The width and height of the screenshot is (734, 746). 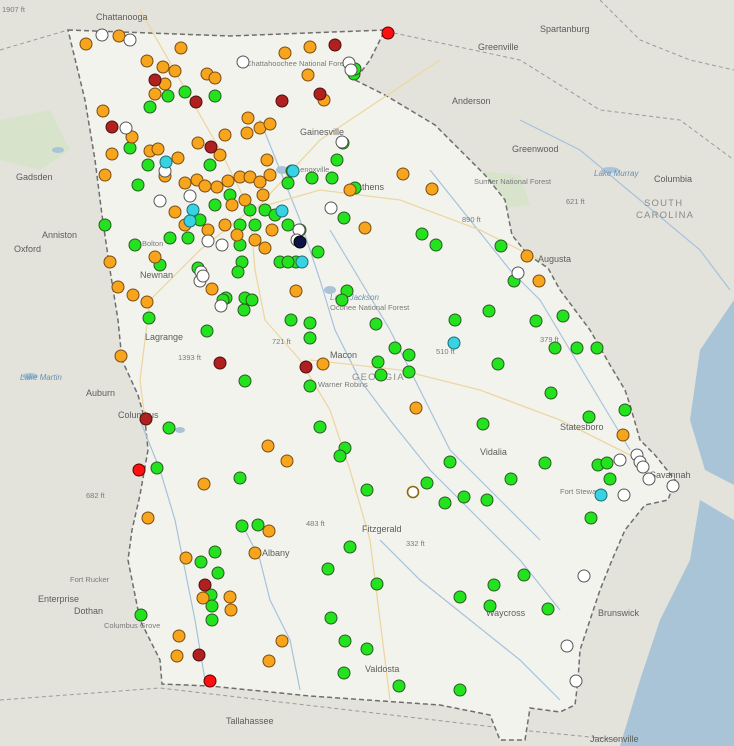 I want to click on station-marker-hollow, so click(x=413, y=492).